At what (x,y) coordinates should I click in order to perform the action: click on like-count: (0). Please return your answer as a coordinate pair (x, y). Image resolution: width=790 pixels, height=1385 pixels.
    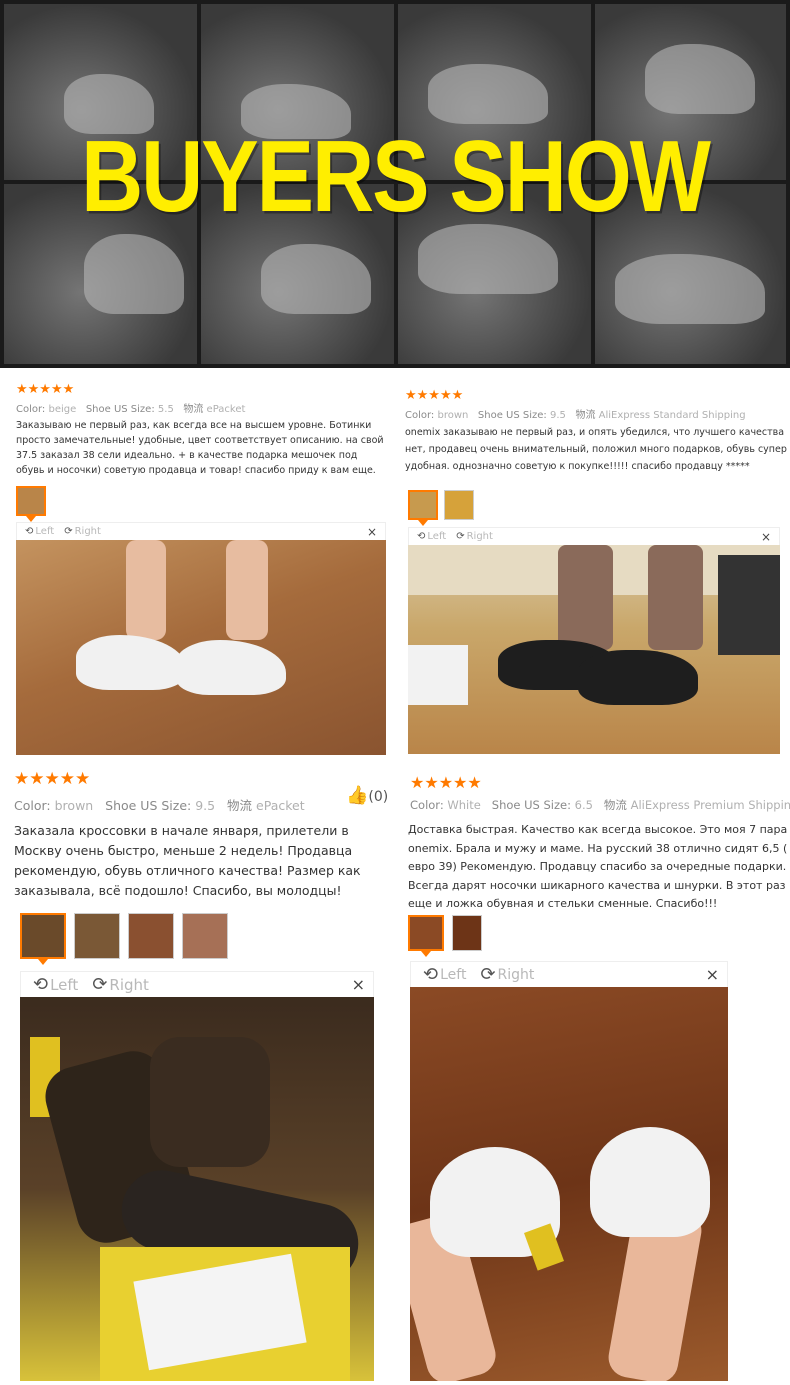
    Looking at the image, I should click on (378, 797).